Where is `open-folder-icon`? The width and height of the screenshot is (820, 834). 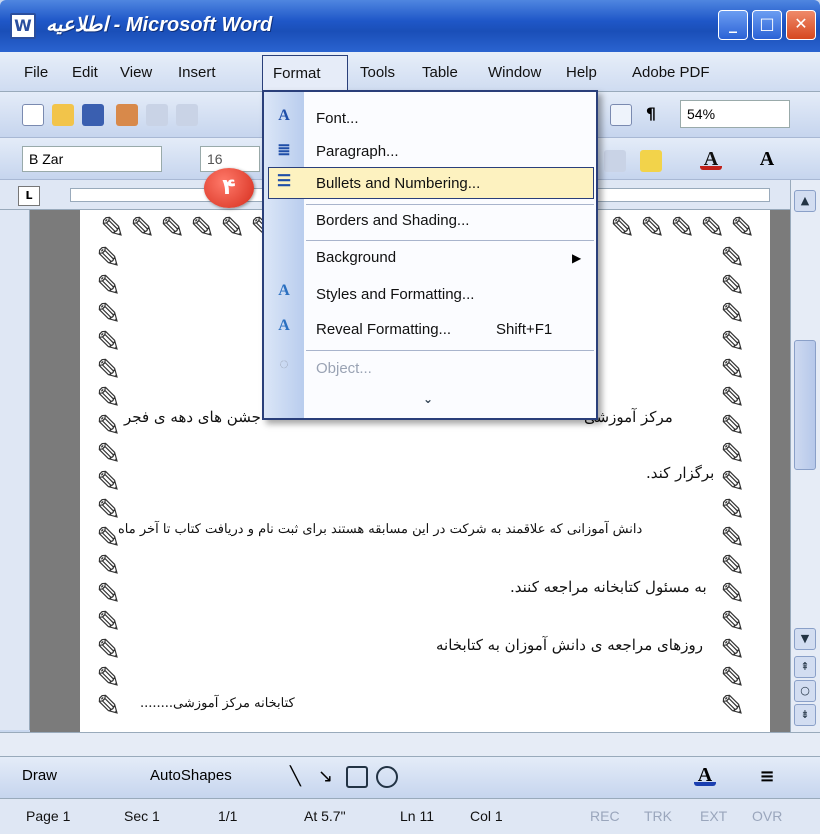 open-folder-icon is located at coordinates (63, 115).